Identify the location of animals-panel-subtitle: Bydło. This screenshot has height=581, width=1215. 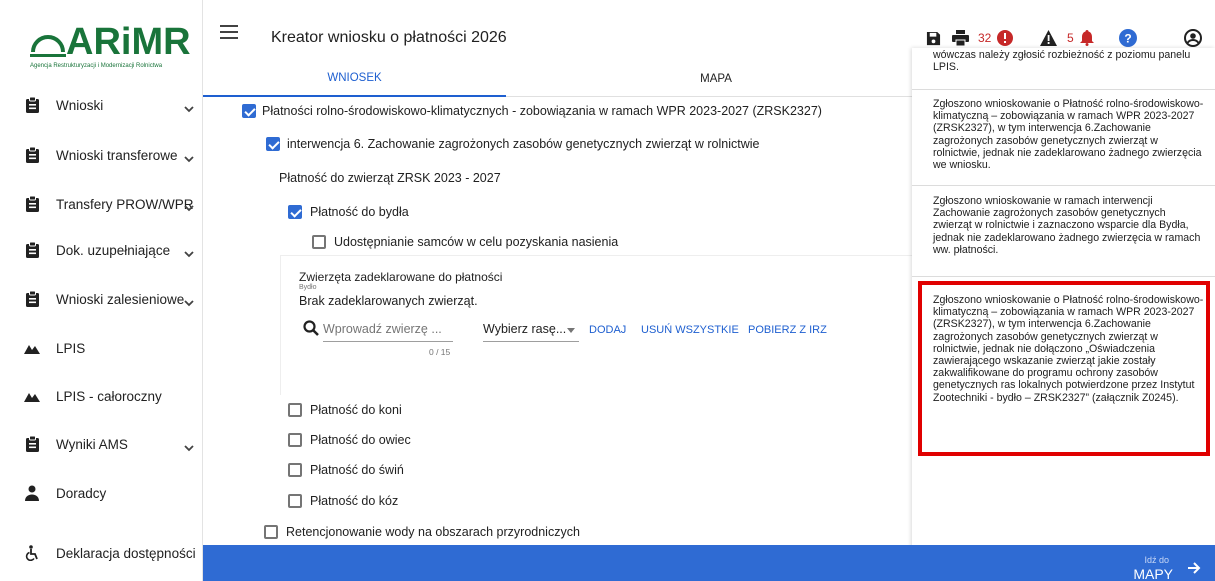
(308, 287).